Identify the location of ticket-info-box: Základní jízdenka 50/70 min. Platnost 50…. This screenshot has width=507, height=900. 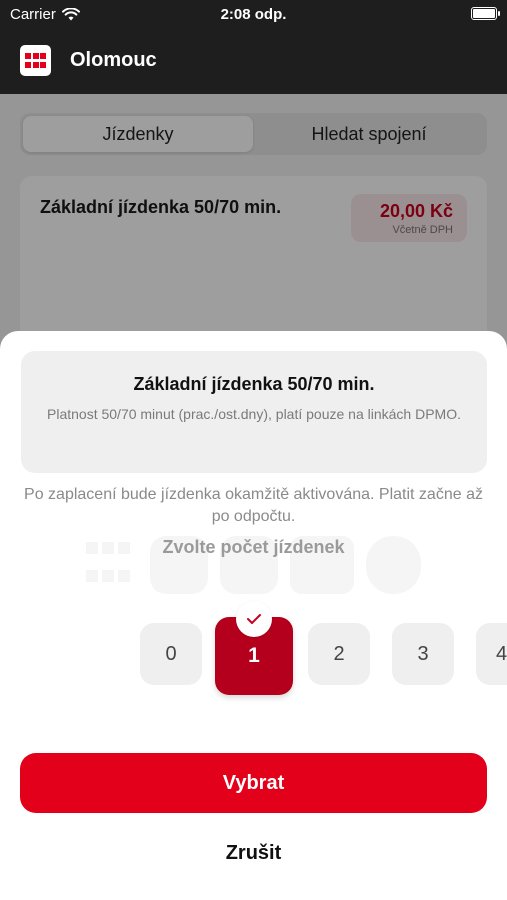
(254, 412).